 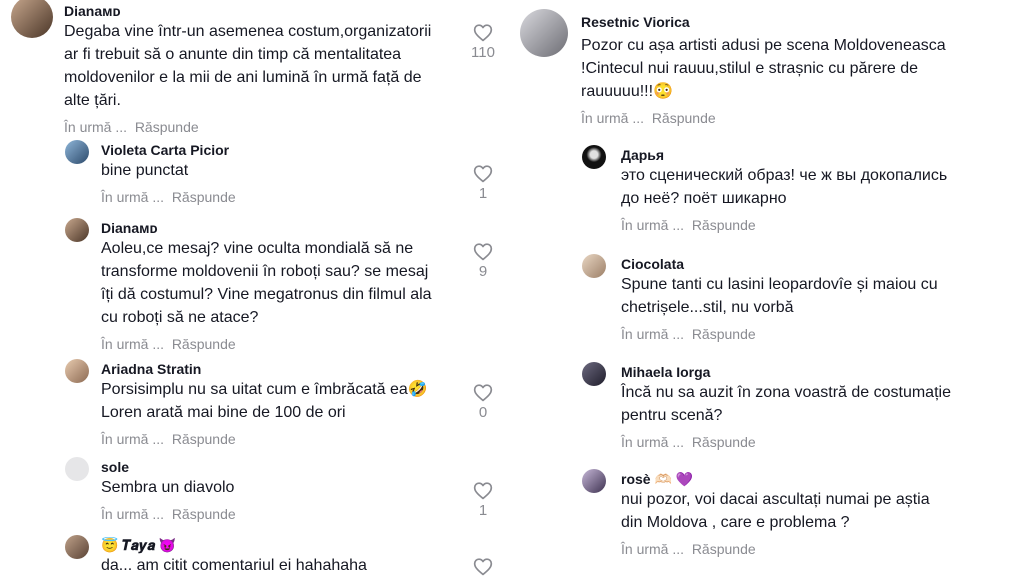 I want to click on like-count: 9, so click(x=483, y=271).